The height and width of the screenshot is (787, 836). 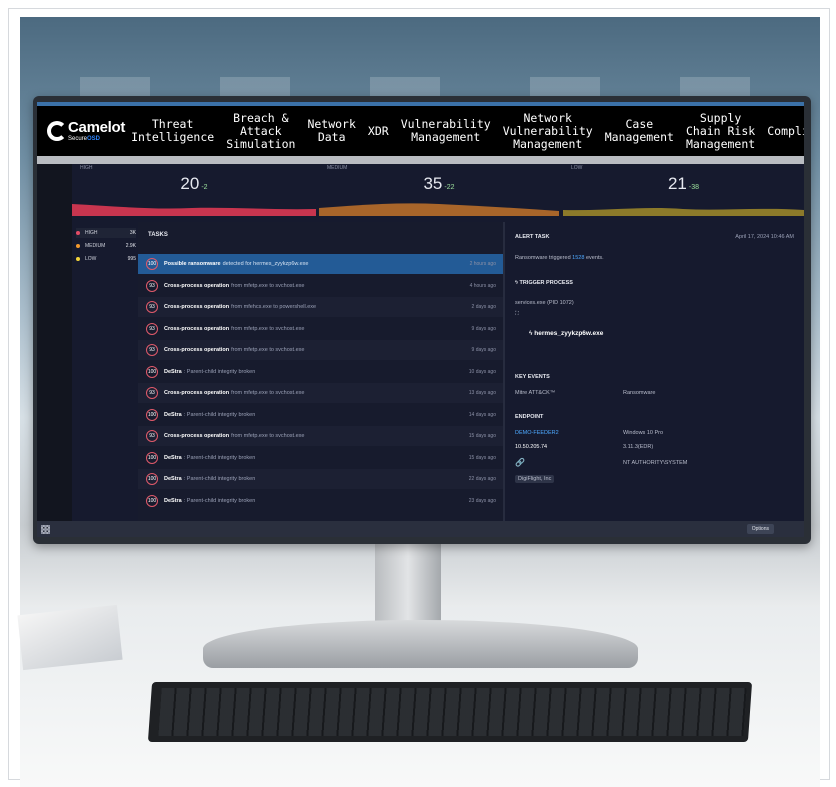 What do you see at coordinates (408, 586) in the screenshot?
I see `monitor-stand-neck` at bounding box center [408, 586].